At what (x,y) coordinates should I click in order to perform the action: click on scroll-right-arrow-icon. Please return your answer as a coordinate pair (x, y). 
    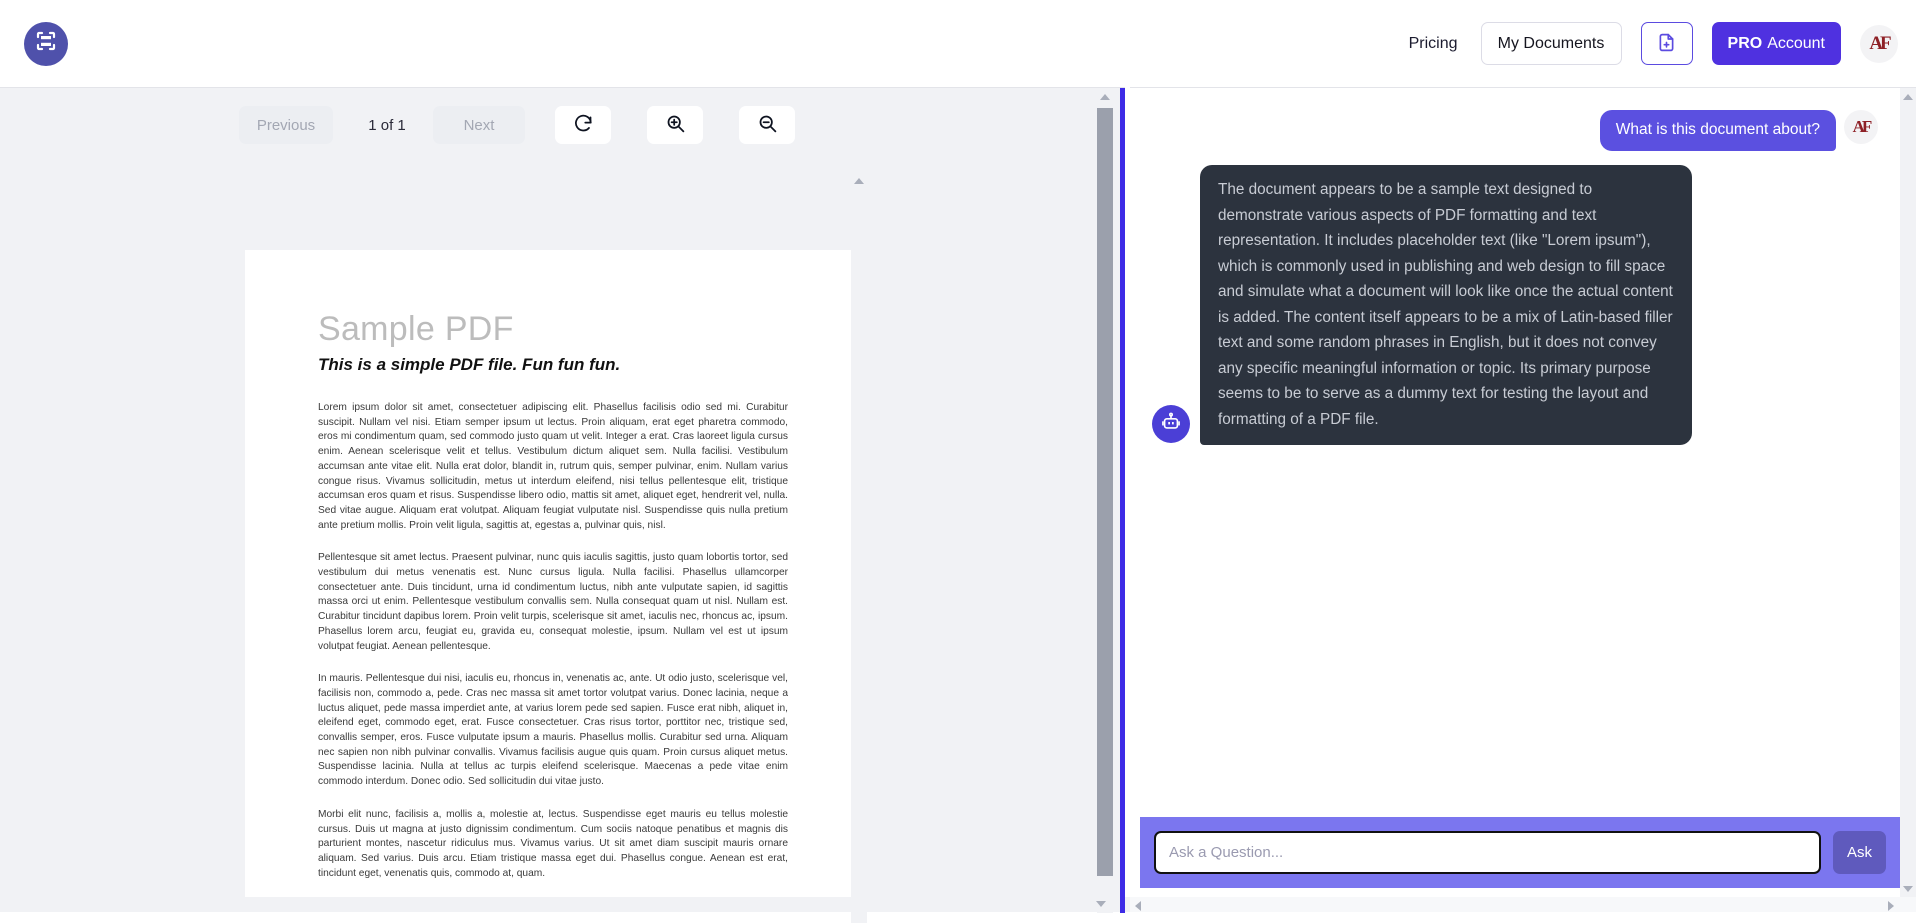
    Looking at the image, I should click on (1891, 906).